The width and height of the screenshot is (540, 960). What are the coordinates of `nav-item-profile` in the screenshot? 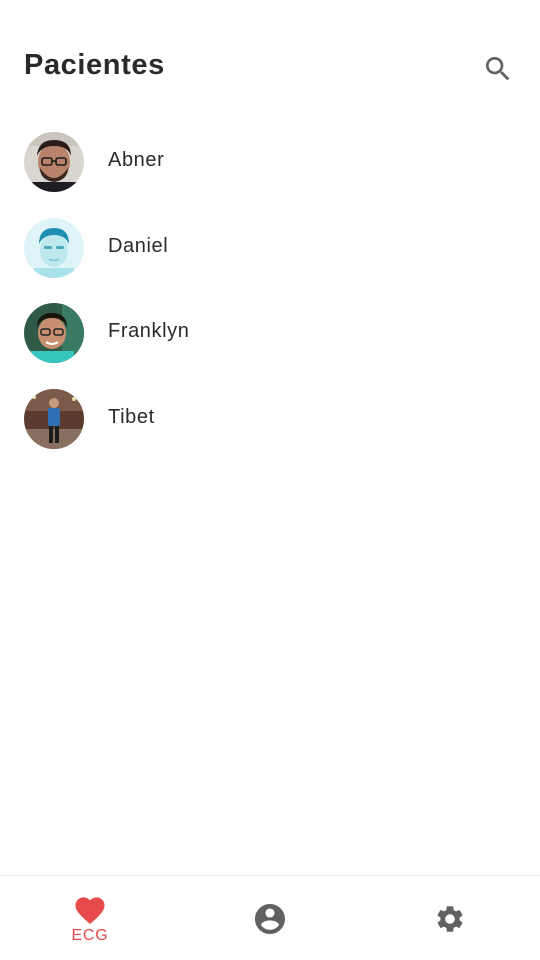 It's located at (270, 918).